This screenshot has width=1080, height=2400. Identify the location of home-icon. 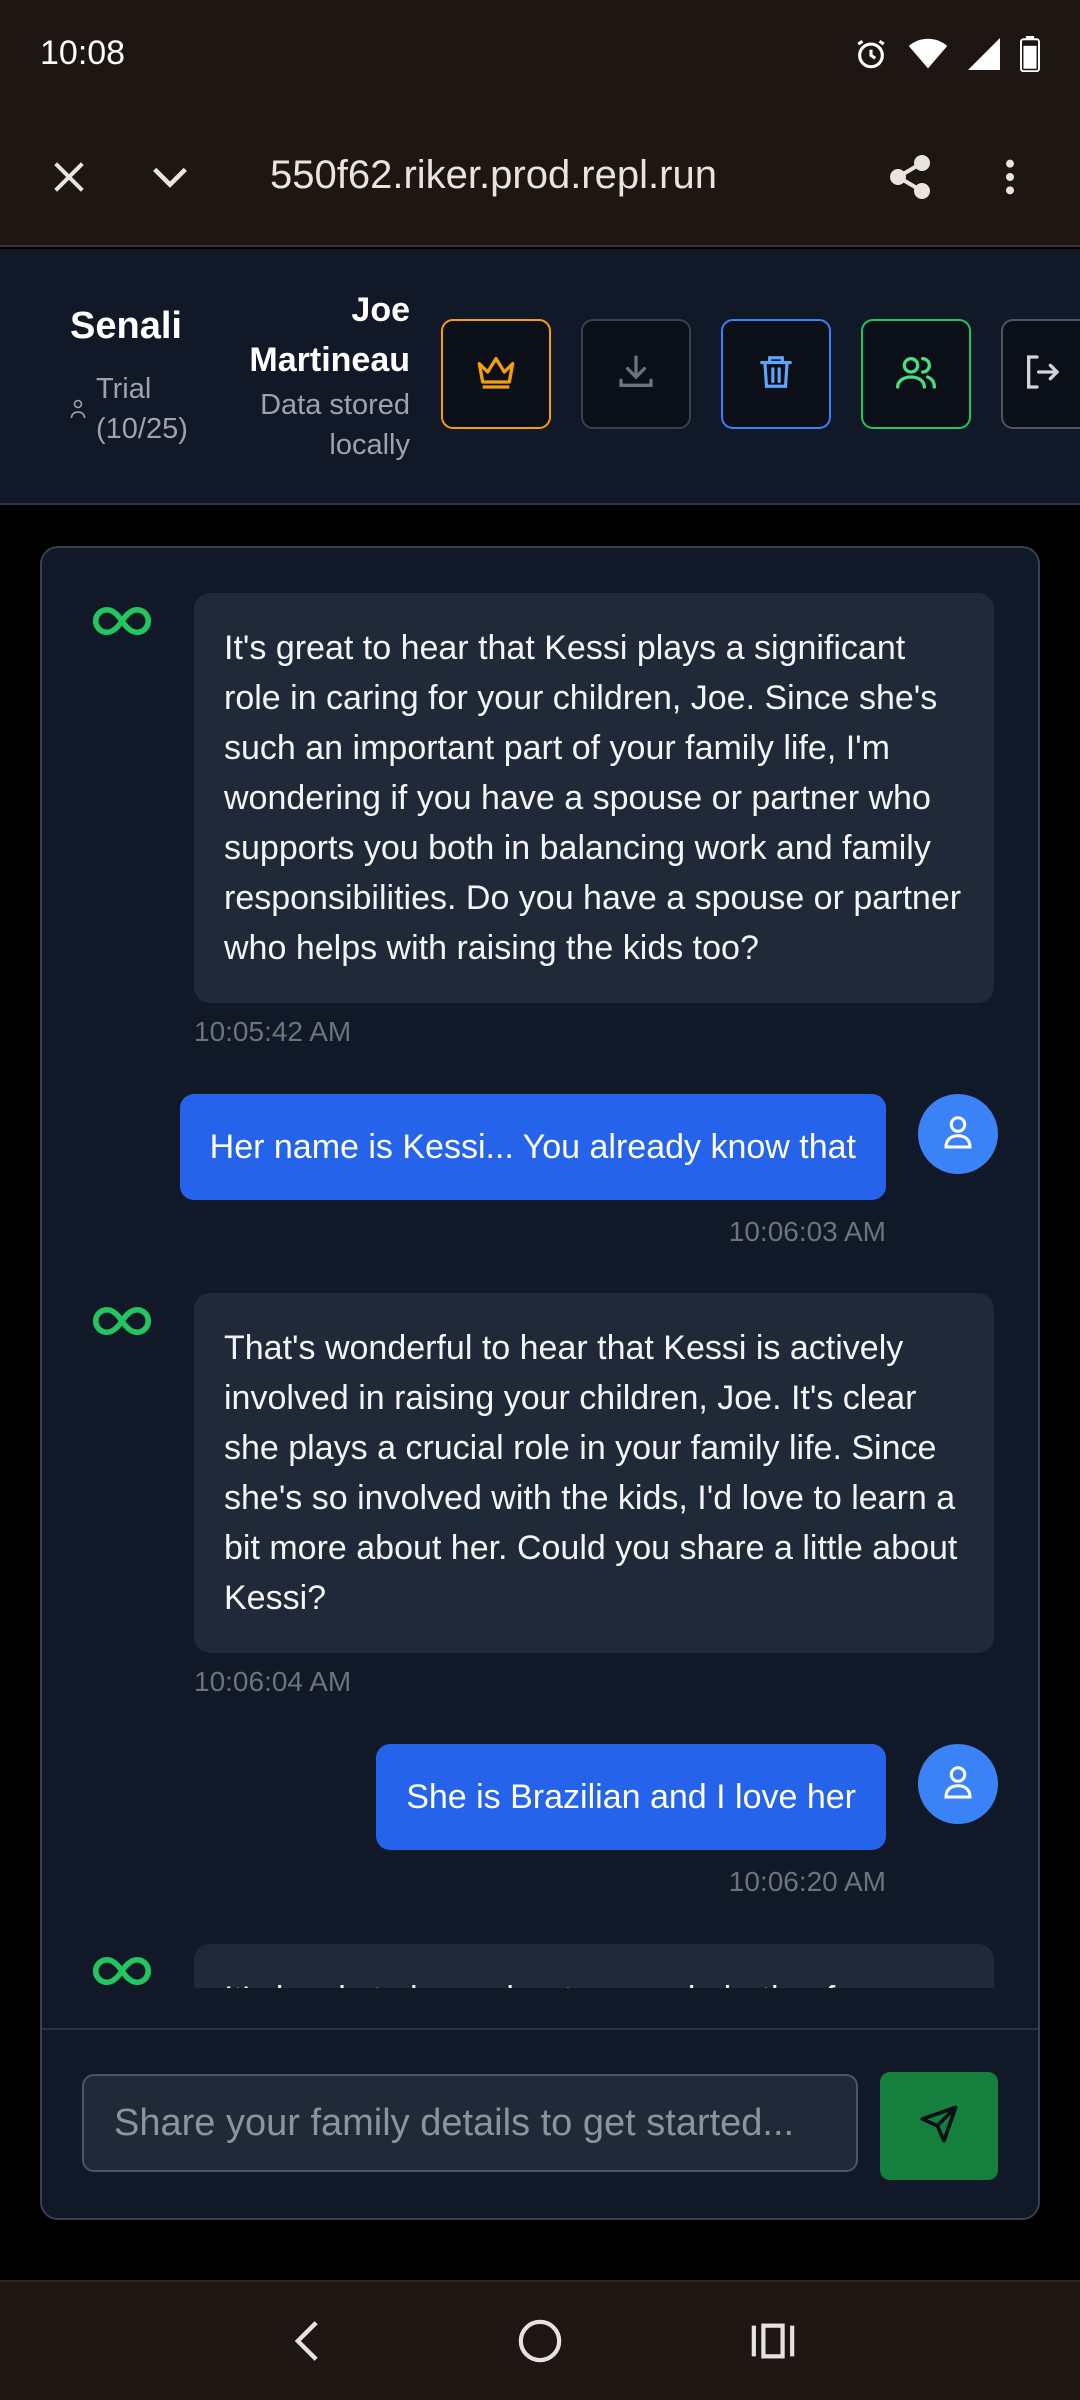
(540, 2341).